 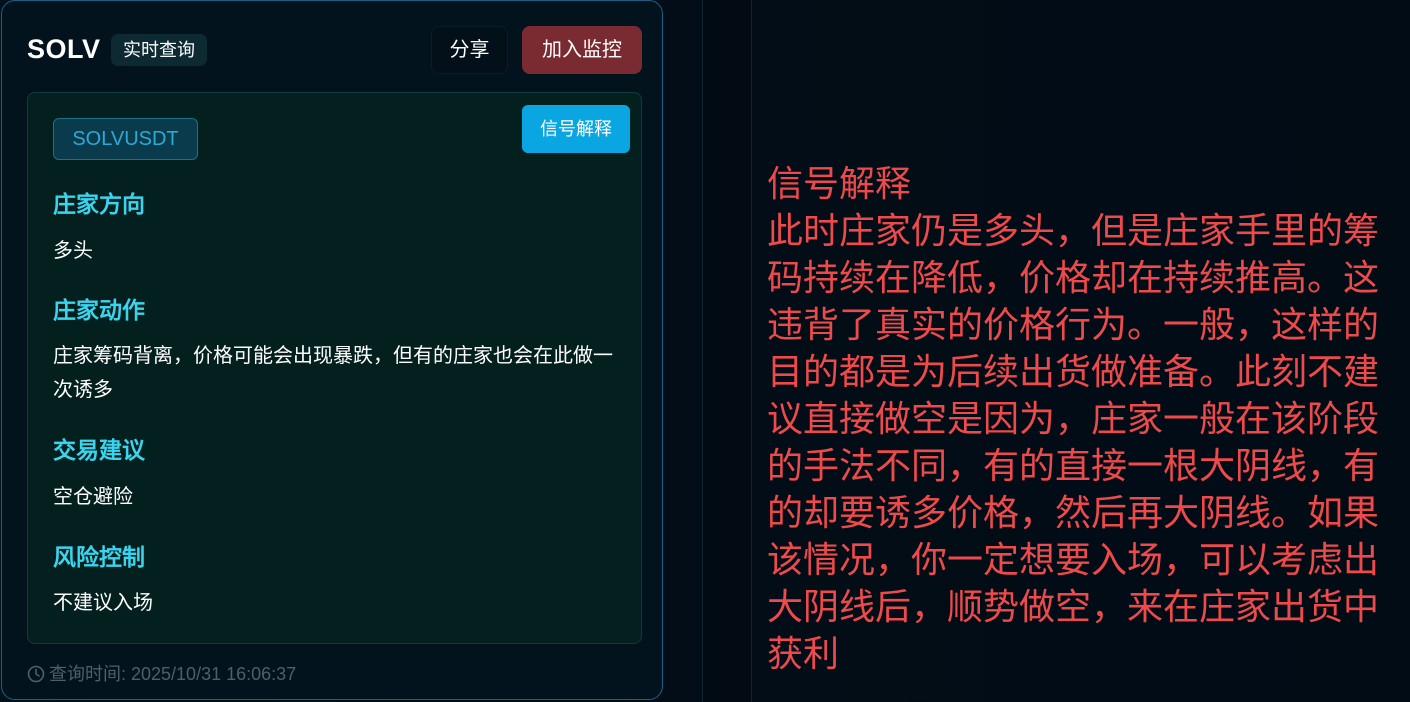 I want to click on pair-chip: SOLVUSDT, so click(x=125, y=139).